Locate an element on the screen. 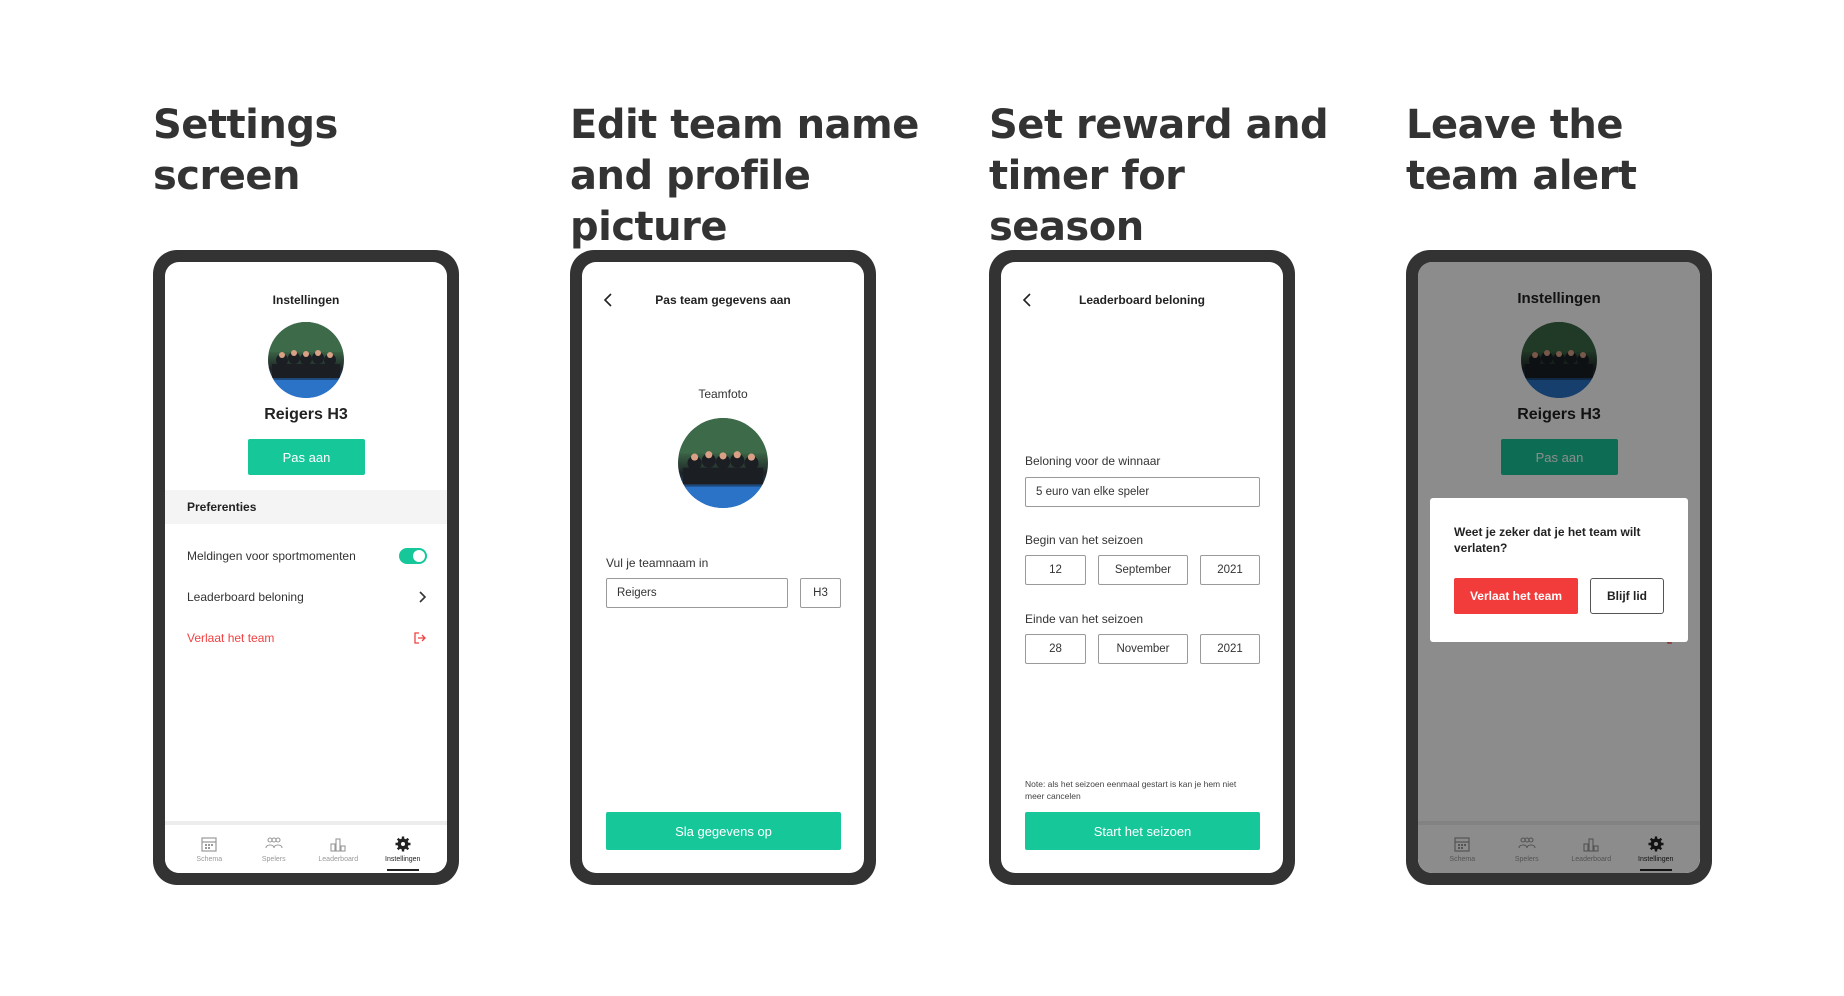 This screenshot has width=1844, height=996. team-photo is located at coordinates (723, 463).